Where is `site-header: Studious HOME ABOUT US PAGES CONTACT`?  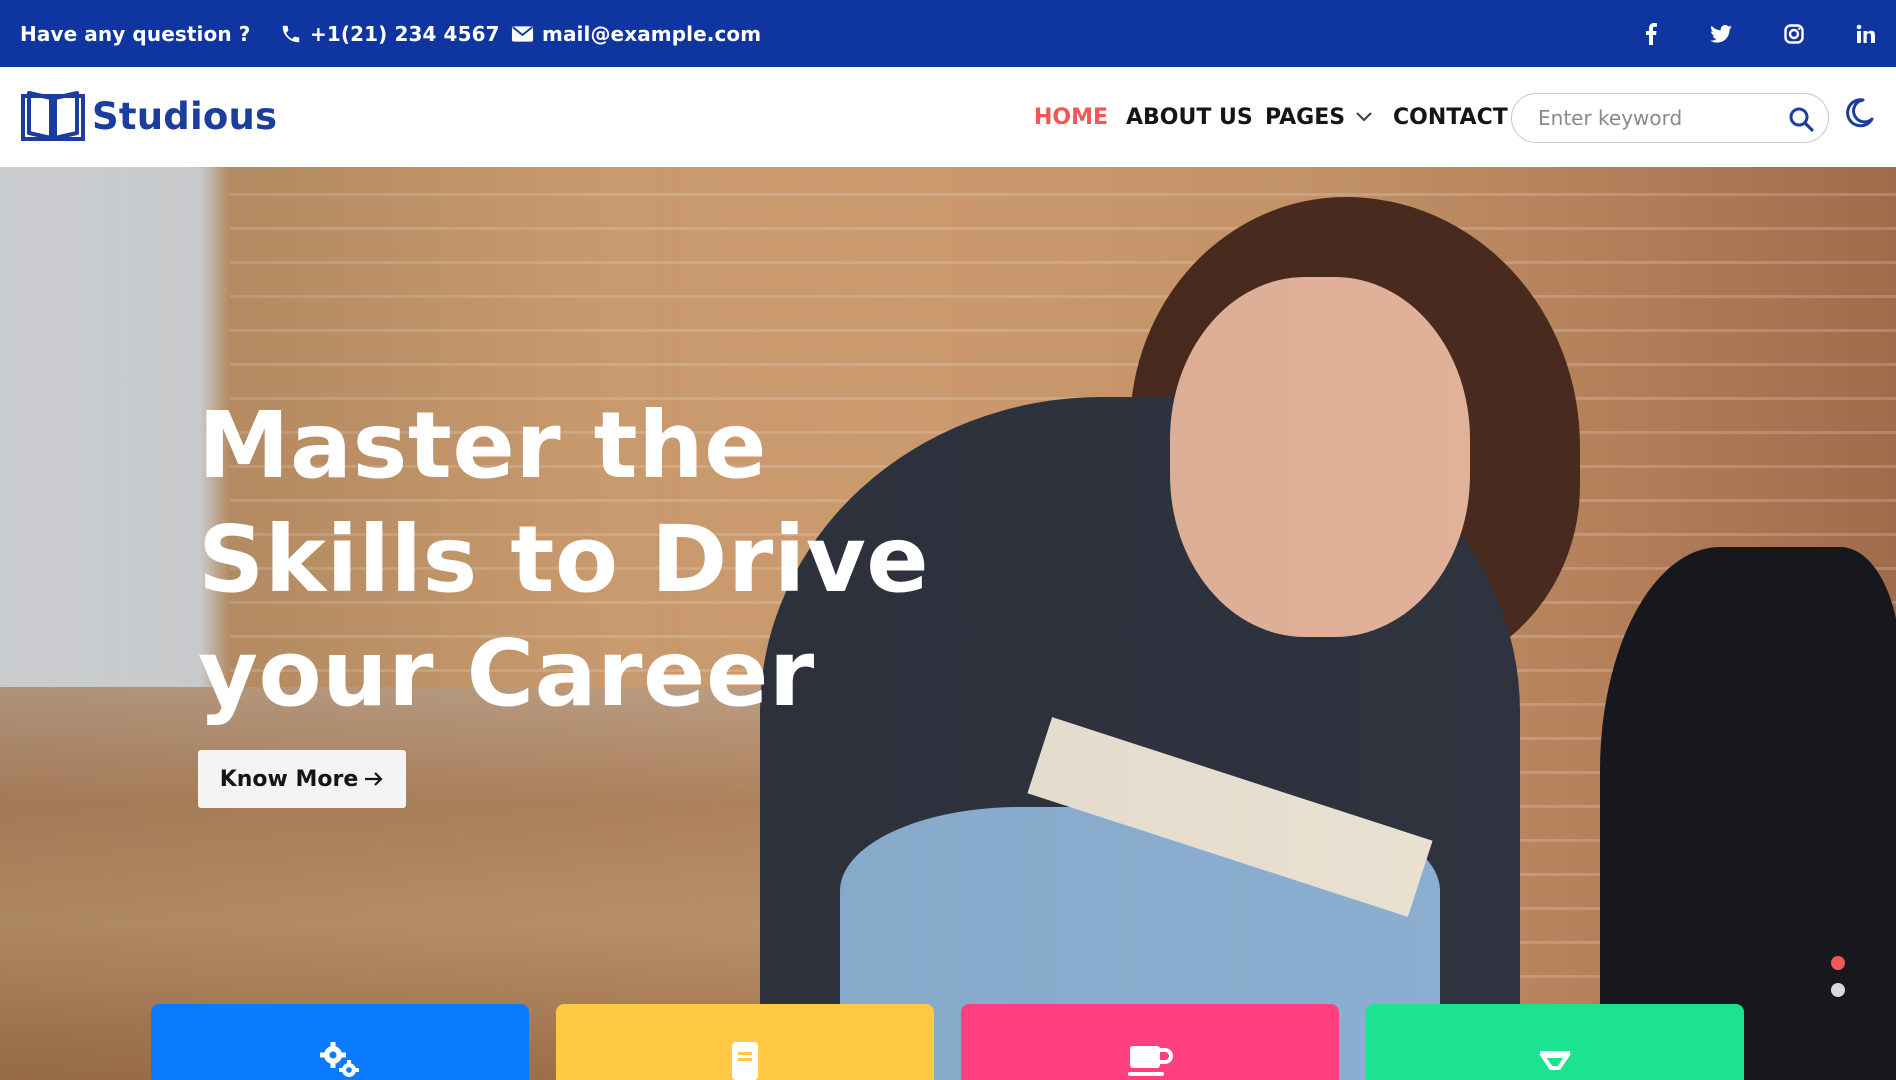 site-header: Studious HOME ABOUT US PAGES CONTACT is located at coordinates (948, 117).